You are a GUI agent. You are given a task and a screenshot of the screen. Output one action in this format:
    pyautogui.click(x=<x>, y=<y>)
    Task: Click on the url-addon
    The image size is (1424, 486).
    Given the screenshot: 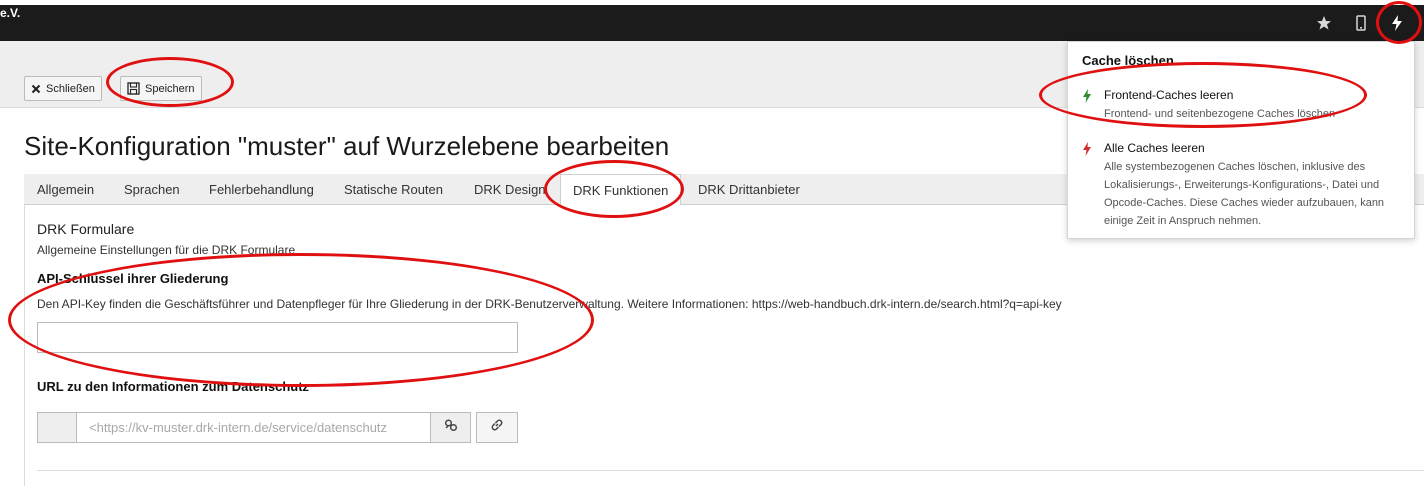 What is the action you would take?
    pyautogui.click(x=57, y=427)
    